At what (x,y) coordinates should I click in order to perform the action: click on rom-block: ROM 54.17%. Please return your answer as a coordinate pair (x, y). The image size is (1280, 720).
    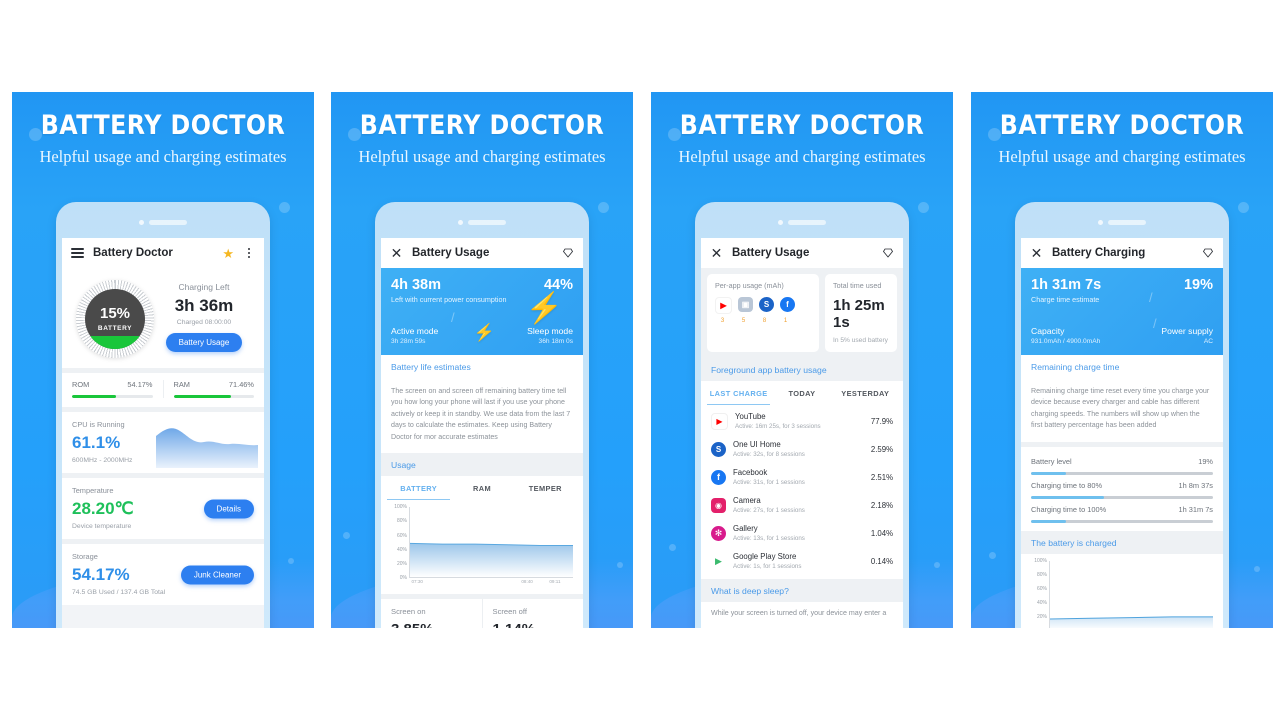
    Looking at the image, I should click on (113, 389).